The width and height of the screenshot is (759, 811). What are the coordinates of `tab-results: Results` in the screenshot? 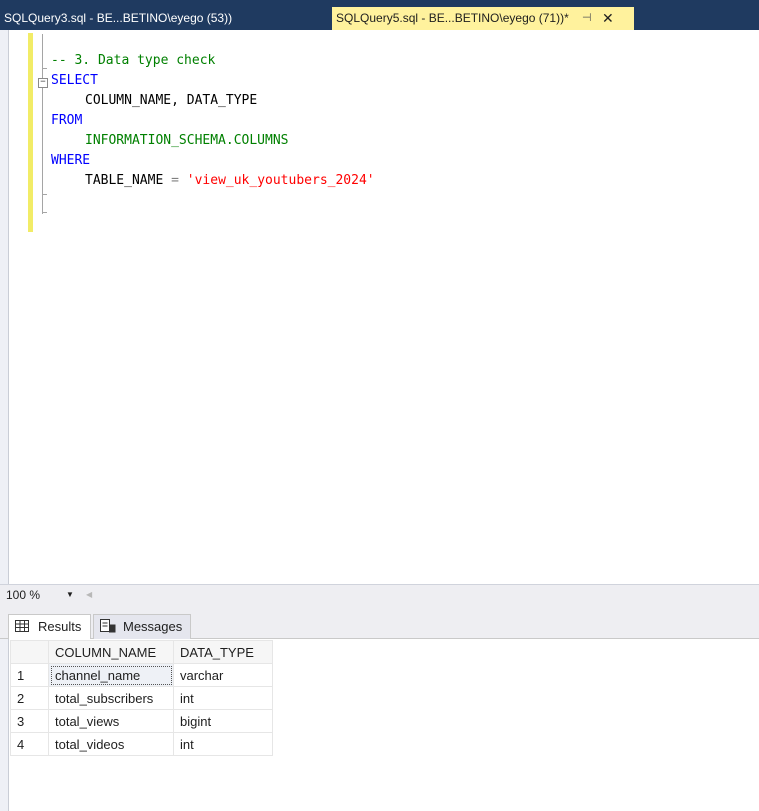 It's located at (49, 626).